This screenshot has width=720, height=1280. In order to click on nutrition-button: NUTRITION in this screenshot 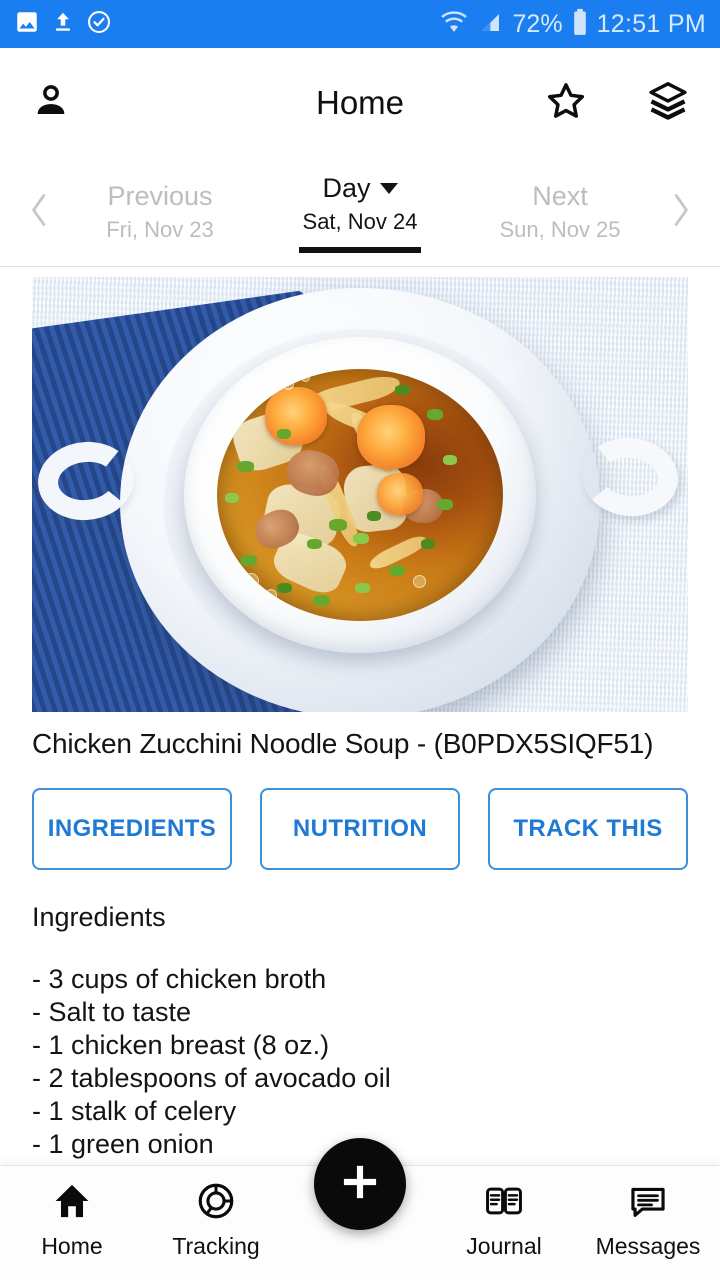, I will do `click(360, 829)`.